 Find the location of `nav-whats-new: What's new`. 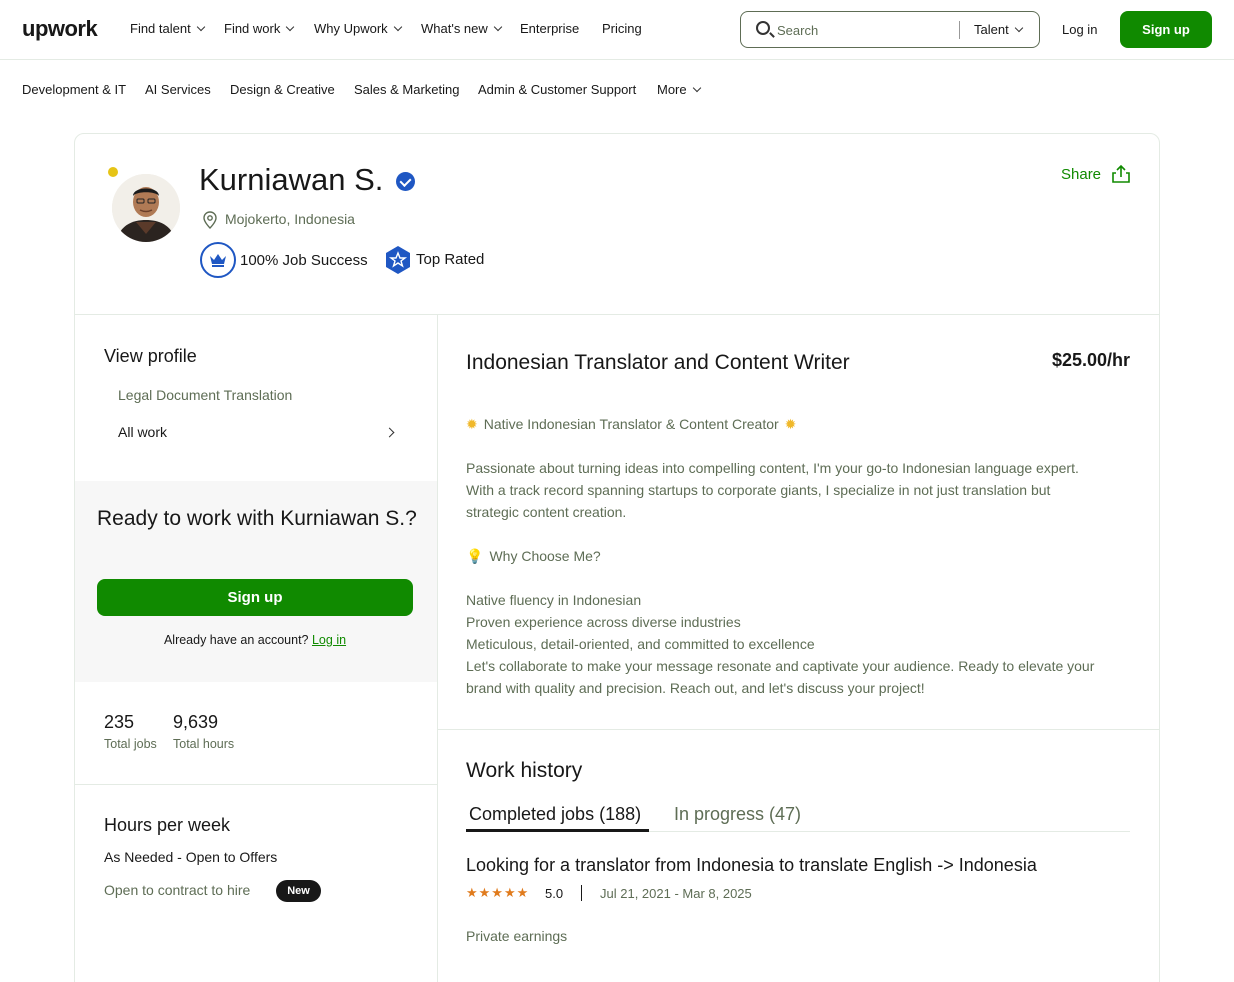

nav-whats-new: What's new is located at coordinates (462, 28).